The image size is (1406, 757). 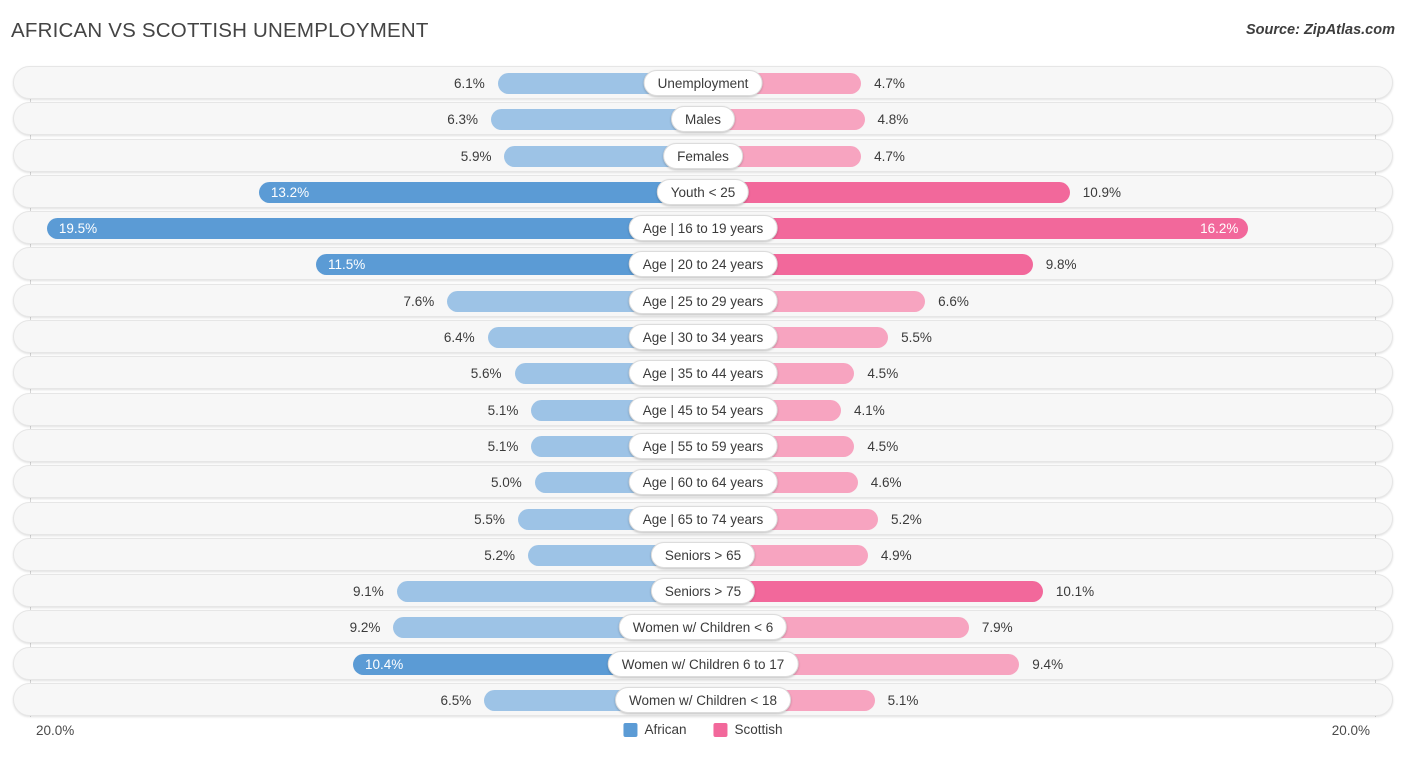 I want to click on category-label: Women w/ Children < 18, so click(x=703, y=700).